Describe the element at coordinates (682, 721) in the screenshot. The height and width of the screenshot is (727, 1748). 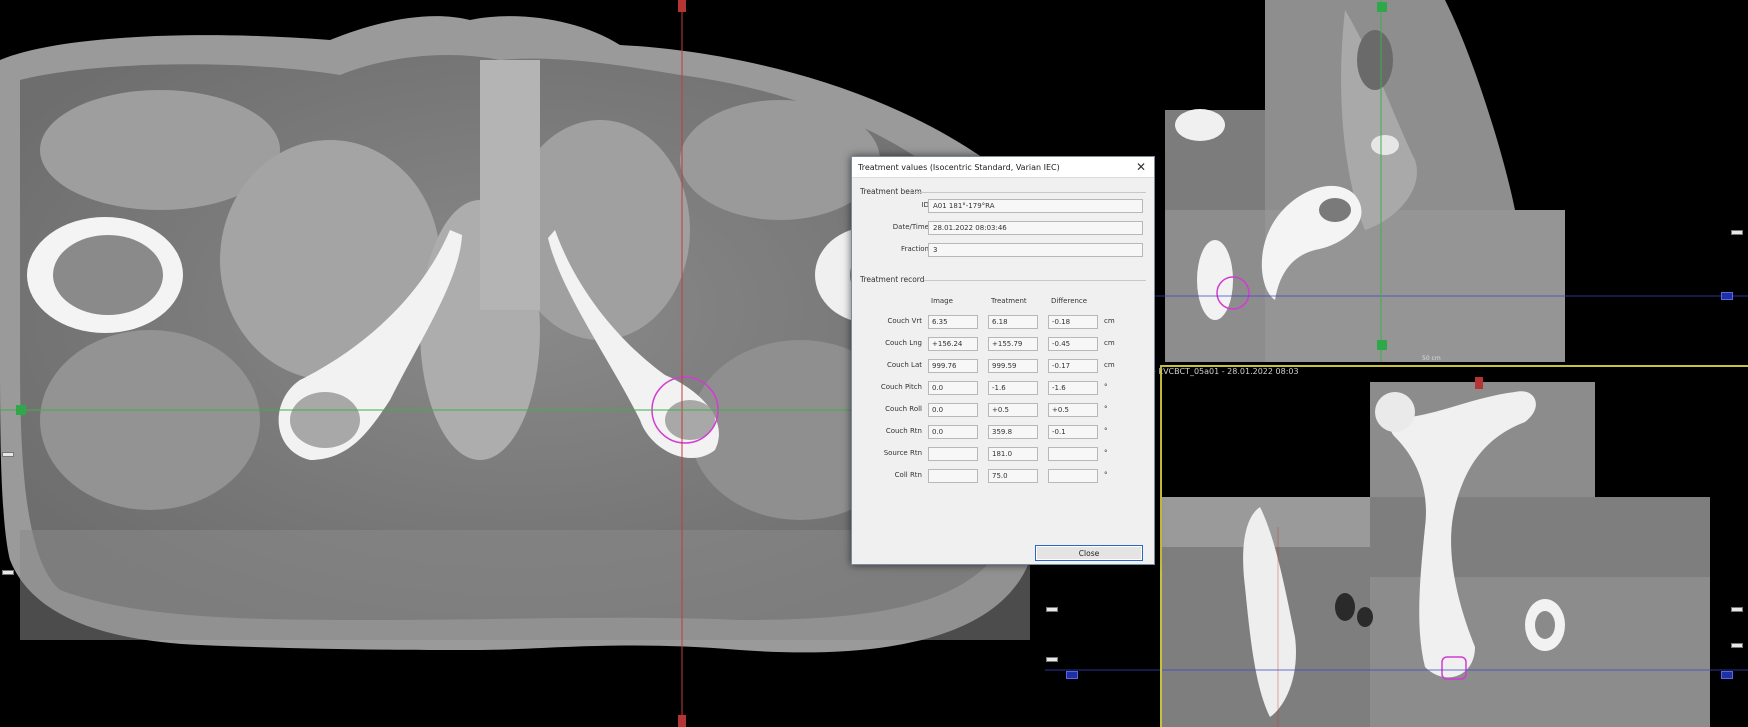
I see `axial-vertical-crosshair-handle-bottom` at that location.